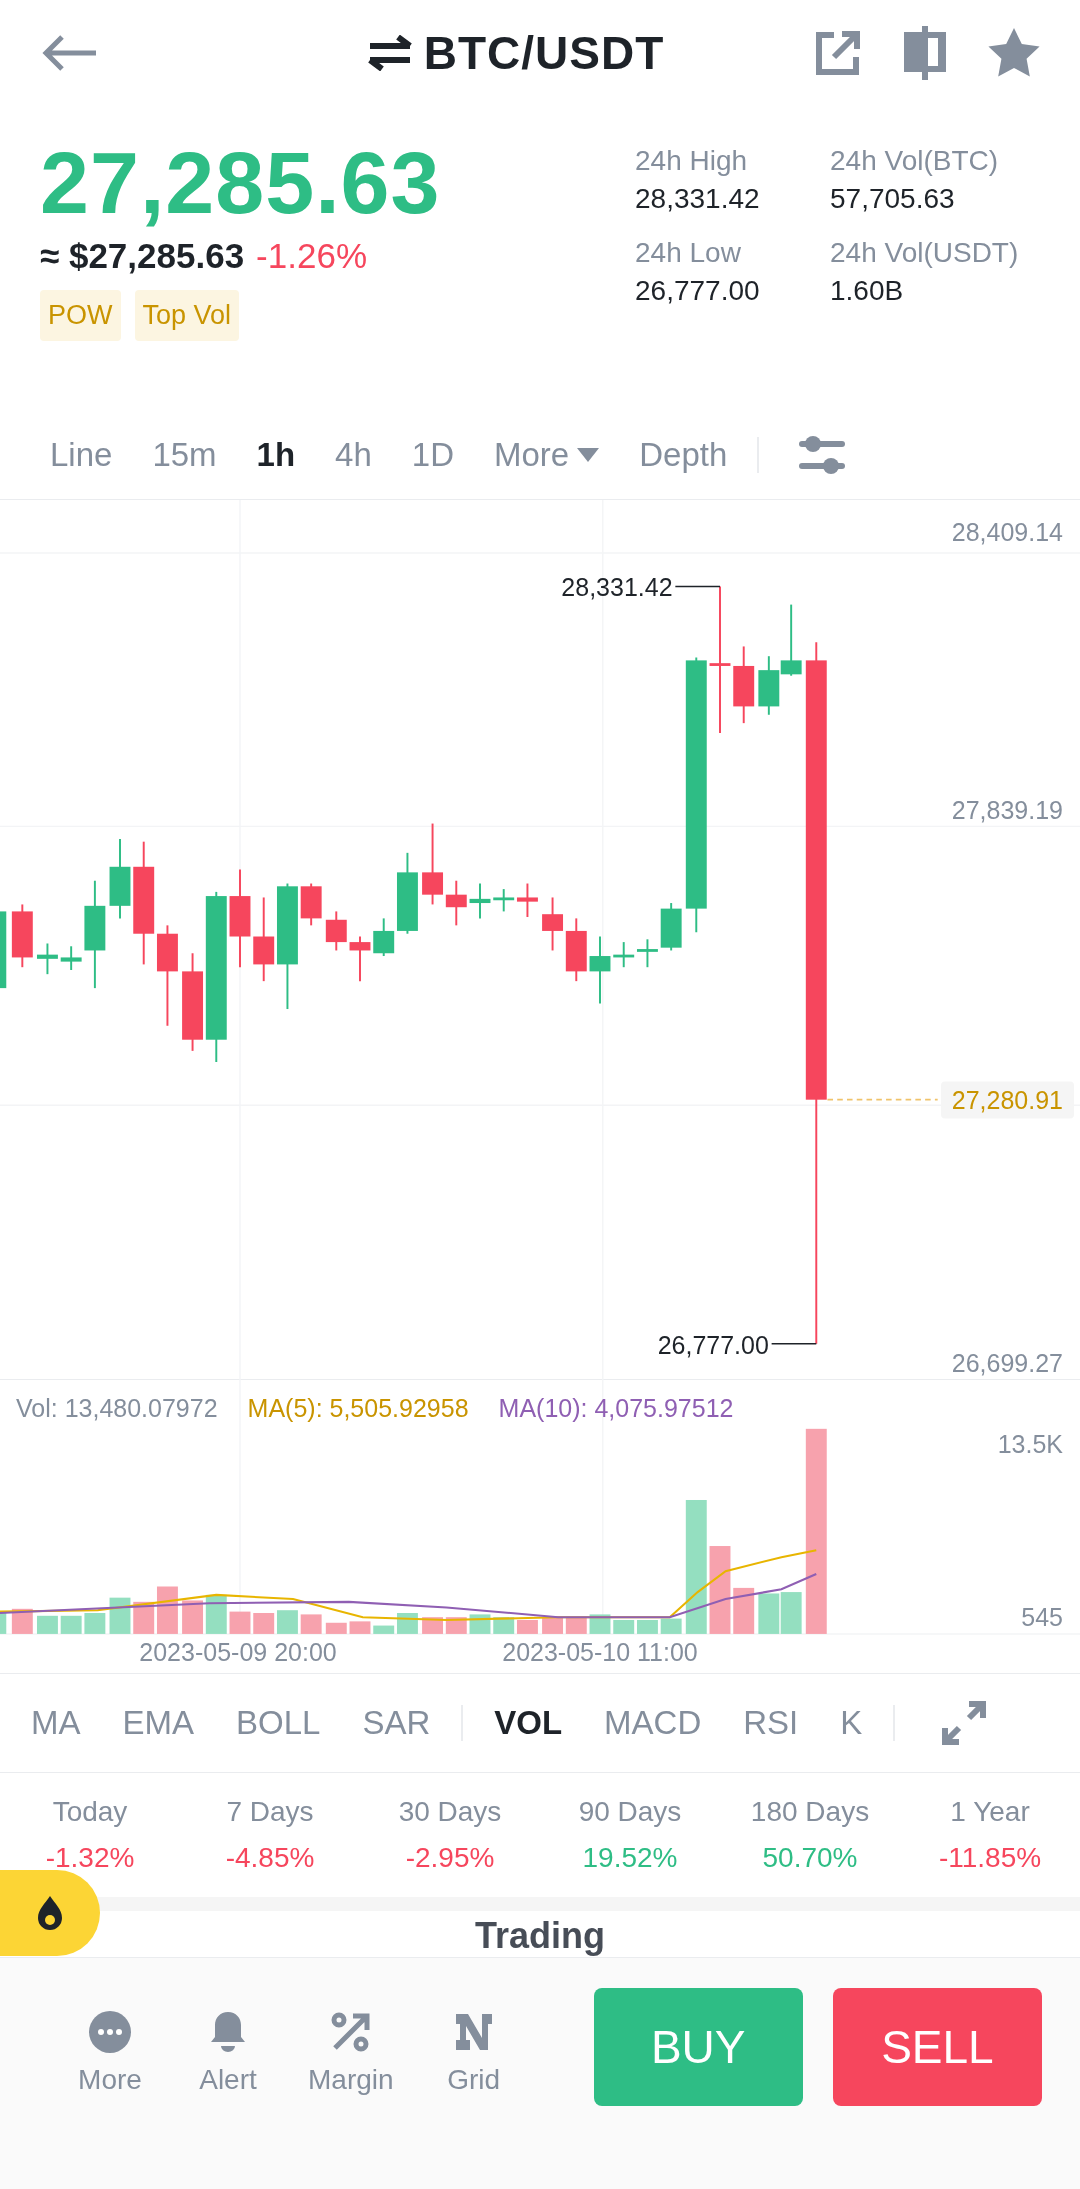  What do you see at coordinates (630, 1812) in the screenshot?
I see `period-label: 90 Days` at bounding box center [630, 1812].